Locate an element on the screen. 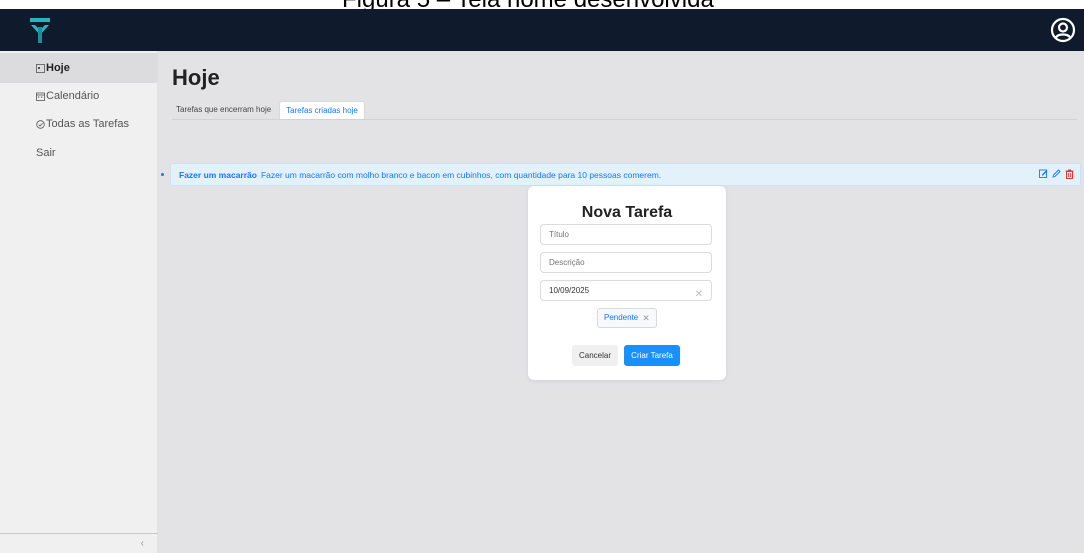  title-input is located at coordinates (626, 234).